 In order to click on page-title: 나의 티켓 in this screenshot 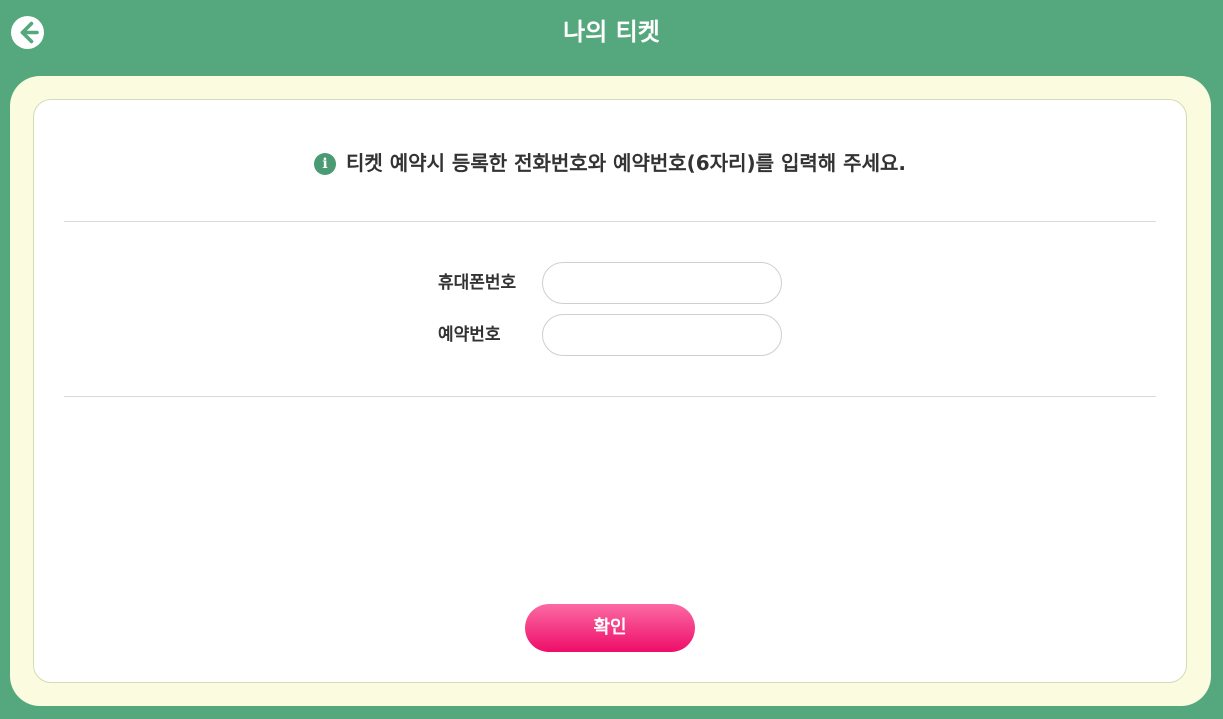, I will do `click(611, 32)`.